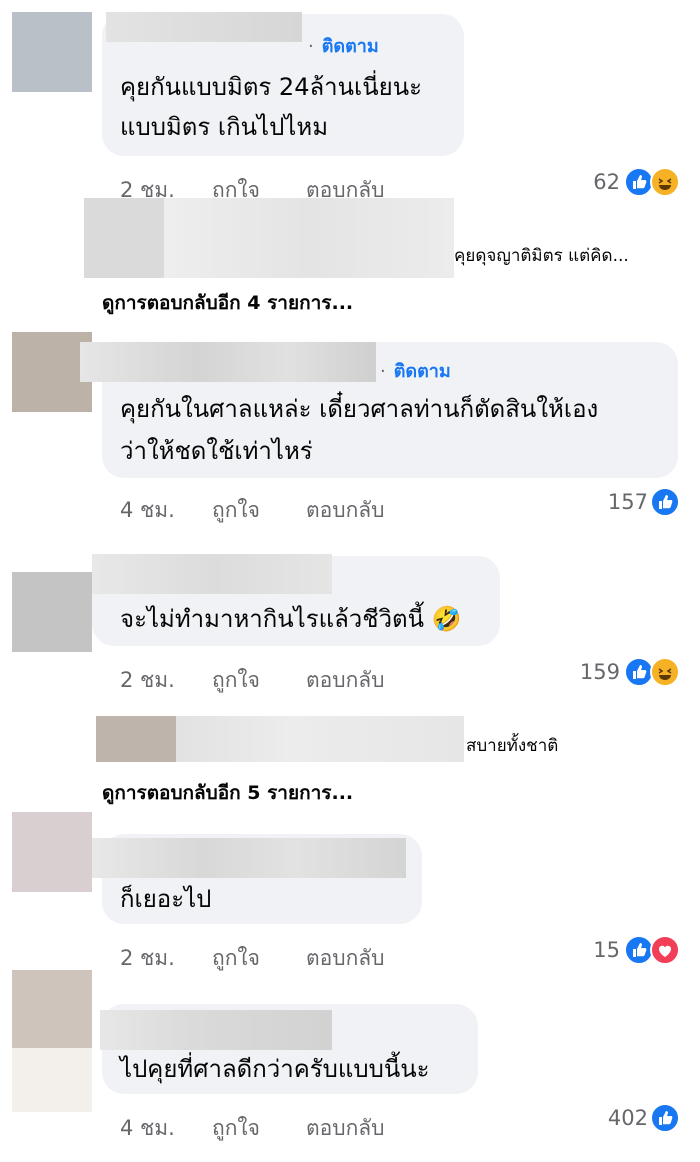 The height and width of the screenshot is (1162, 700). Describe the element at coordinates (512, 746) in the screenshot. I see `reply-snippet: สบายทั้งชาติ` at that location.